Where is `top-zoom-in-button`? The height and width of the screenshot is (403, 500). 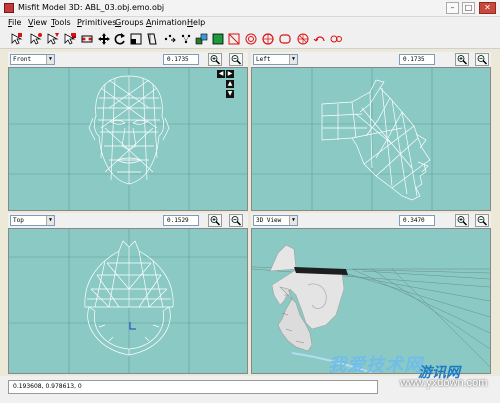 top-zoom-in-button is located at coordinates (215, 220).